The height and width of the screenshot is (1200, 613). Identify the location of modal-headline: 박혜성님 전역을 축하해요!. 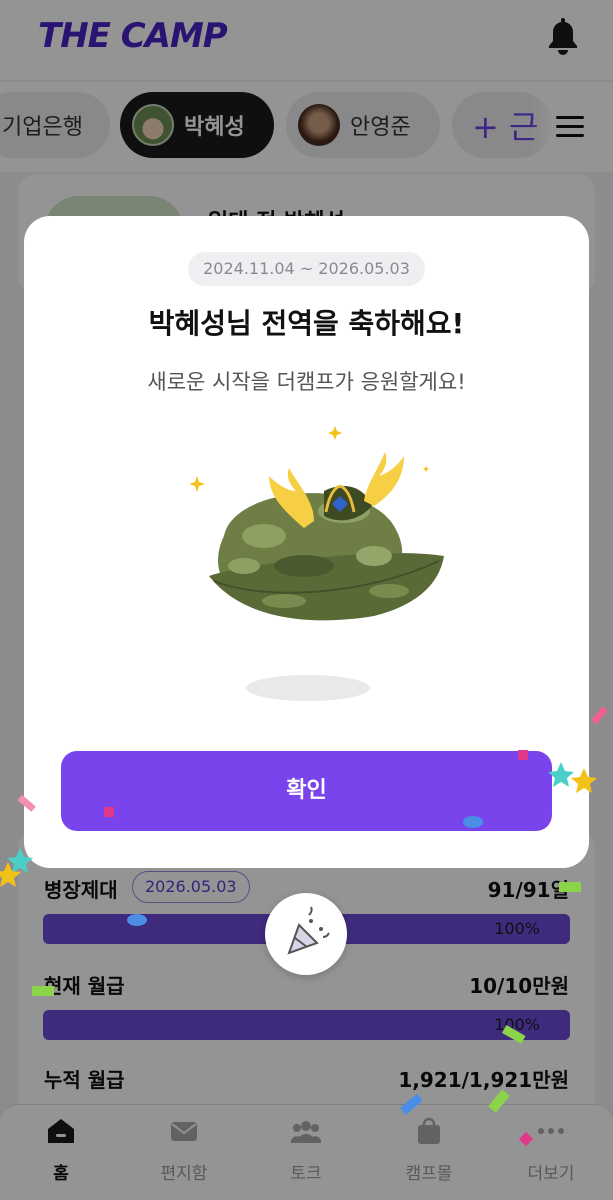
(306, 323).